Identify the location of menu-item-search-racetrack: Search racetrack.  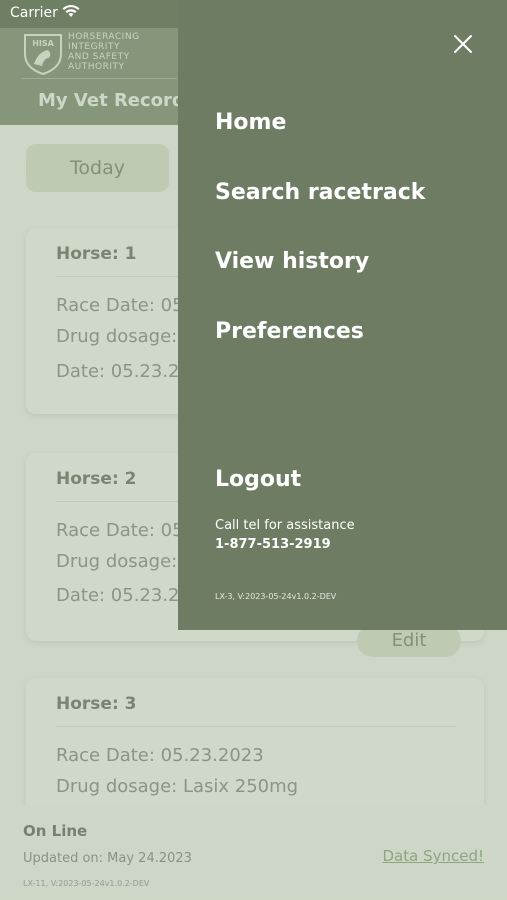
(320, 192).